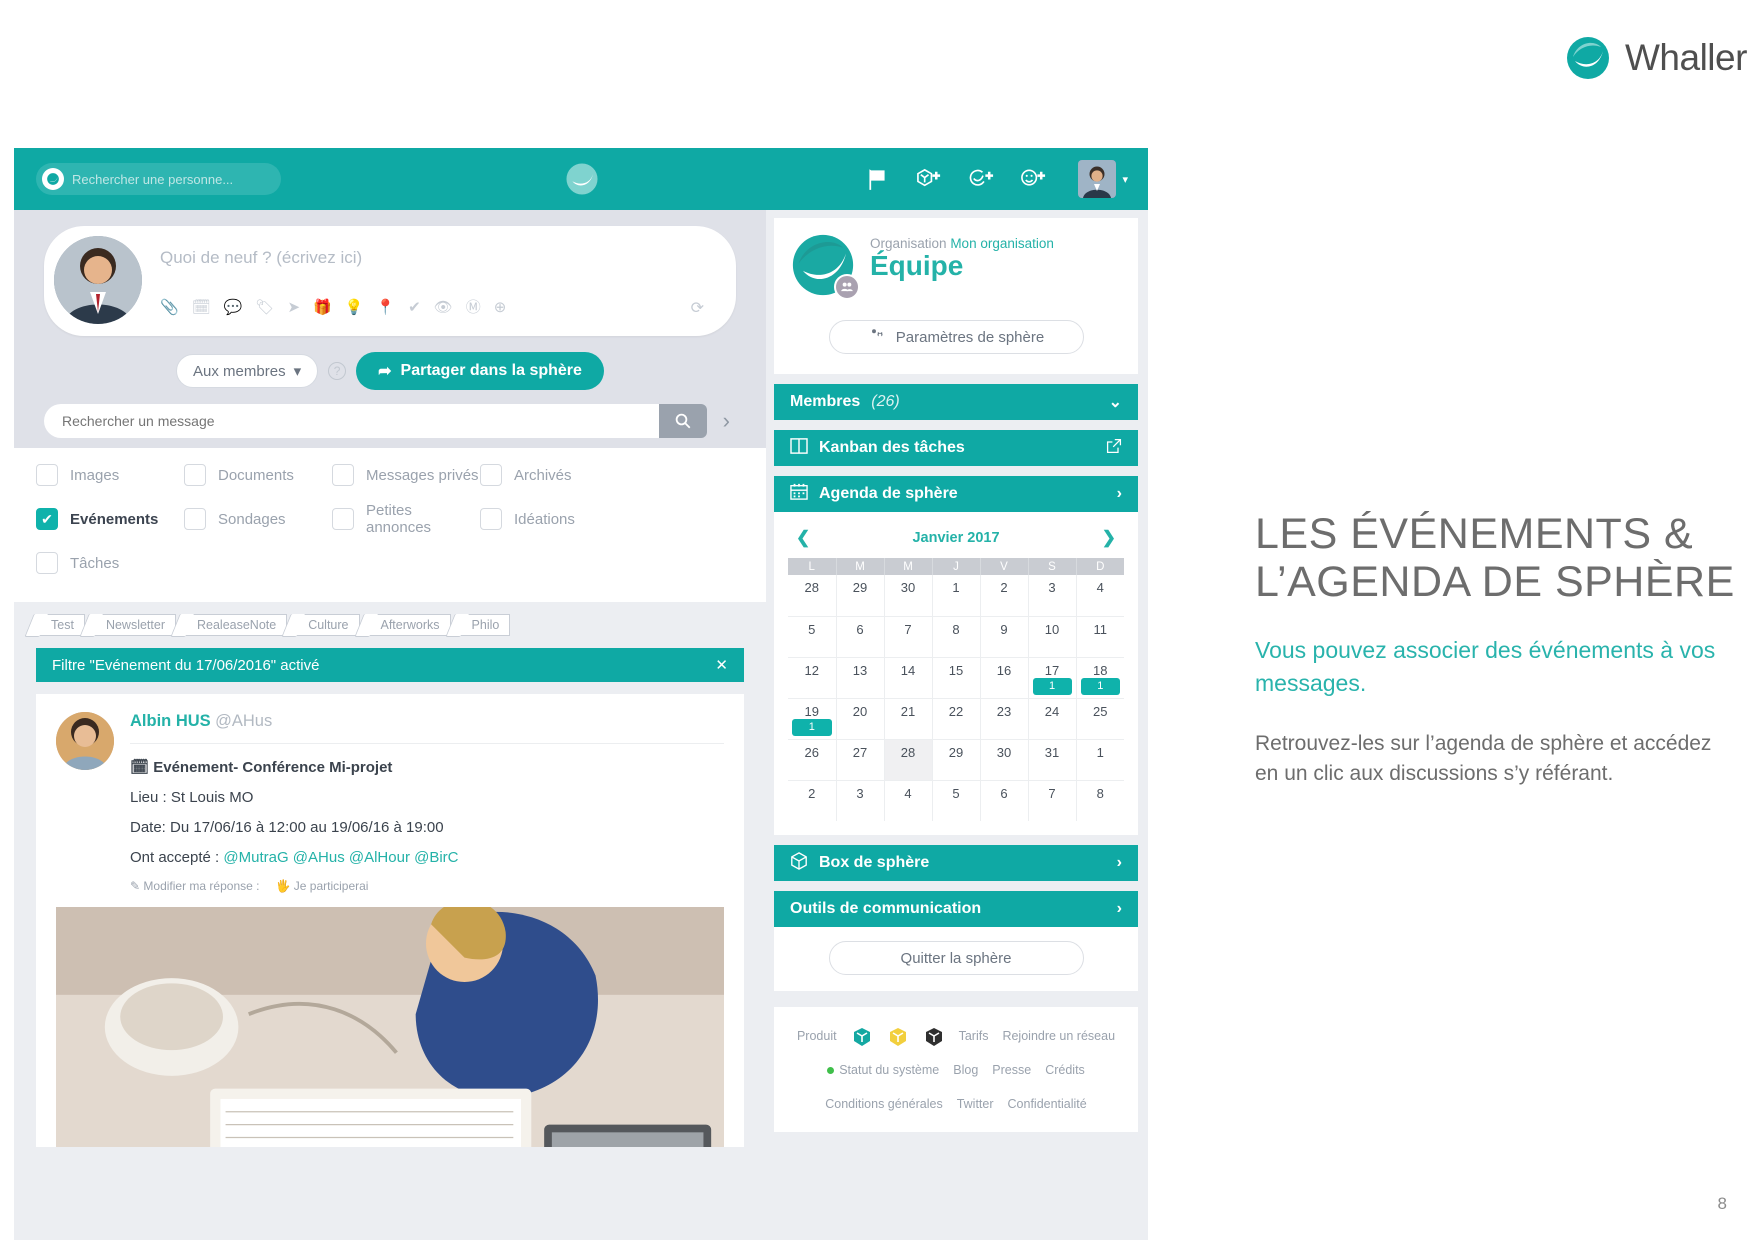 This screenshot has width=1753, height=1240. I want to click on post-avatar, so click(85, 741).